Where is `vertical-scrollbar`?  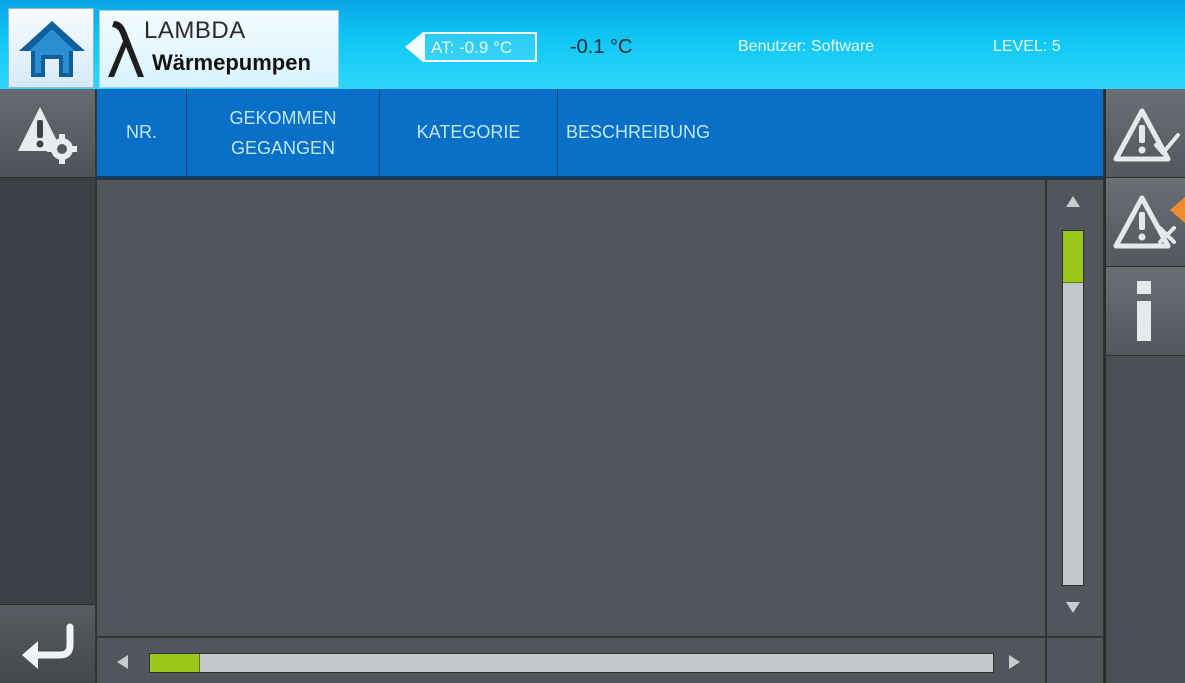
vertical-scrollbar is located at coordinates (1075, 408).